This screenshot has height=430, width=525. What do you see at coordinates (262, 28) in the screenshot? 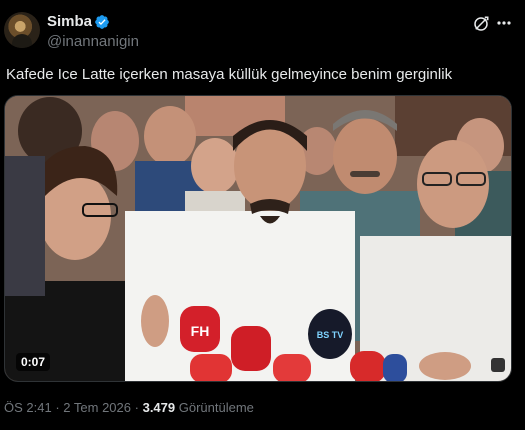
I see `post-header: Simba @inannanigin` at bounding box center [262, 28].